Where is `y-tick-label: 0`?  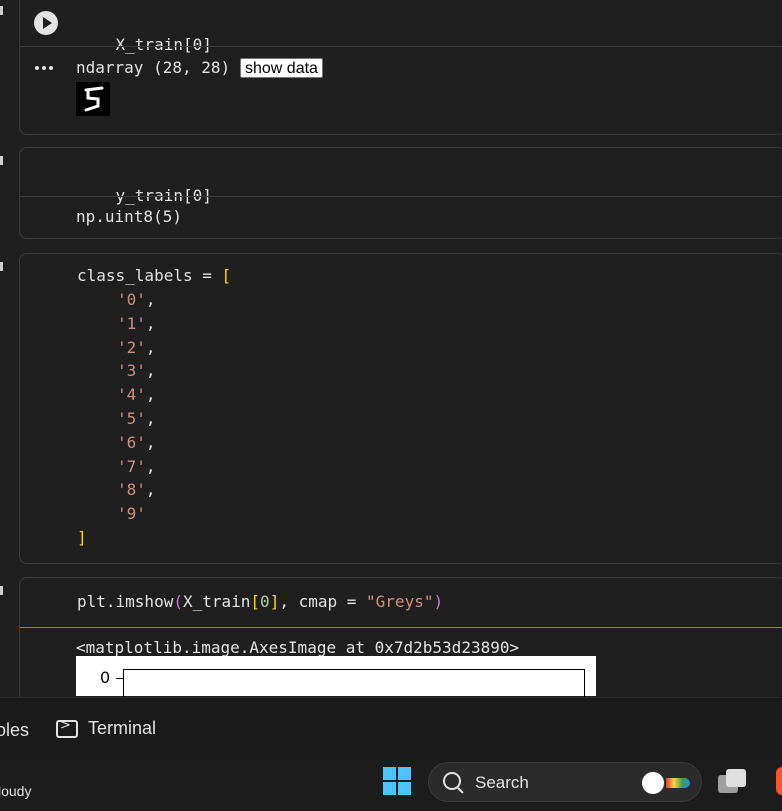
y-tick-label: 0 is located at coordinates (105, 677).